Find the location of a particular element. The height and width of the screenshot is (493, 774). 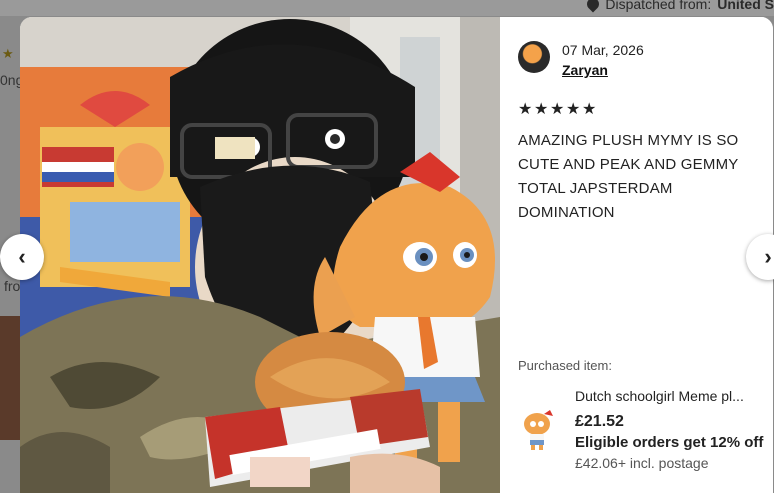

chevron-right-icon: › is located at coordinates (768, 256).